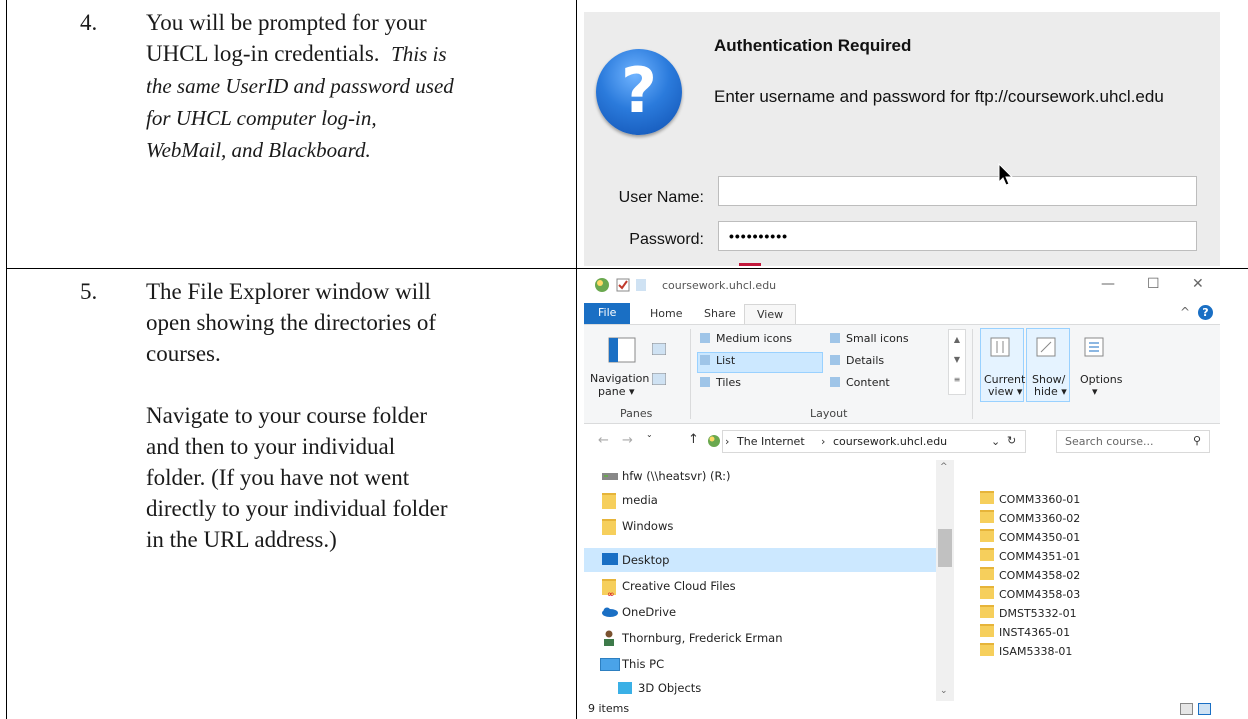 The height and width of the screenshot is (719, 1248). Describe the element at coordinates (1011, 440) in the screenshot. I see `refresh-icon: ↻` at that location.